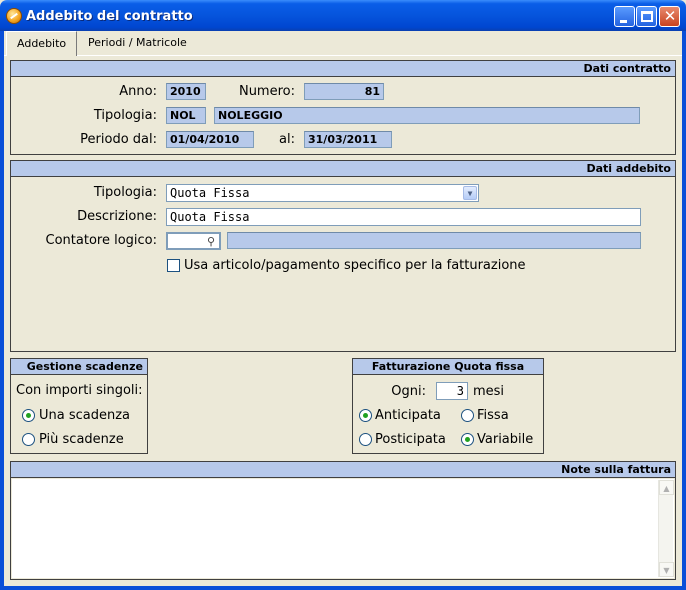 The image size is (686, 590). Describe the element at coordinates (138, 91) in the screenshot. I see `anno-label: Anno:` at that location.